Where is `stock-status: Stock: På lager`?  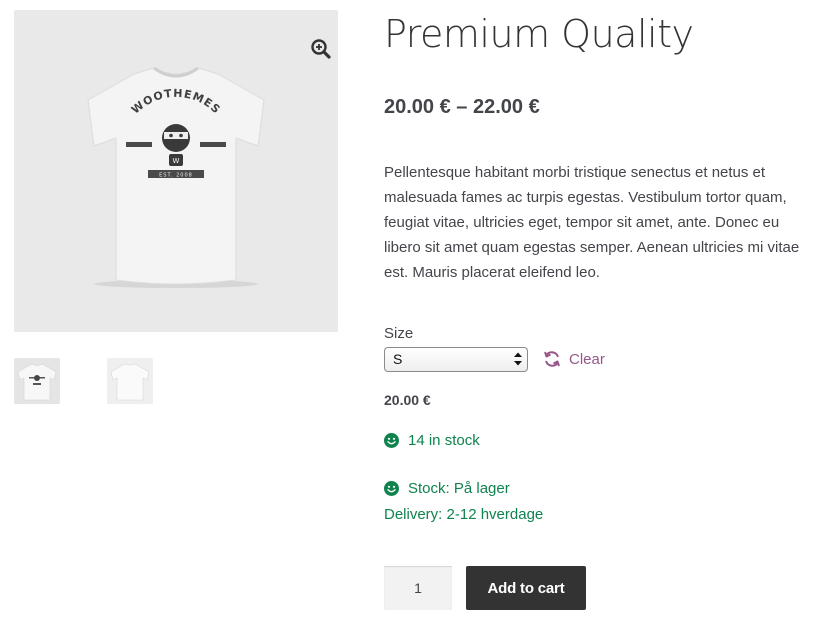
stock-status: Stock: På lager is located at coordinates (447, 488).